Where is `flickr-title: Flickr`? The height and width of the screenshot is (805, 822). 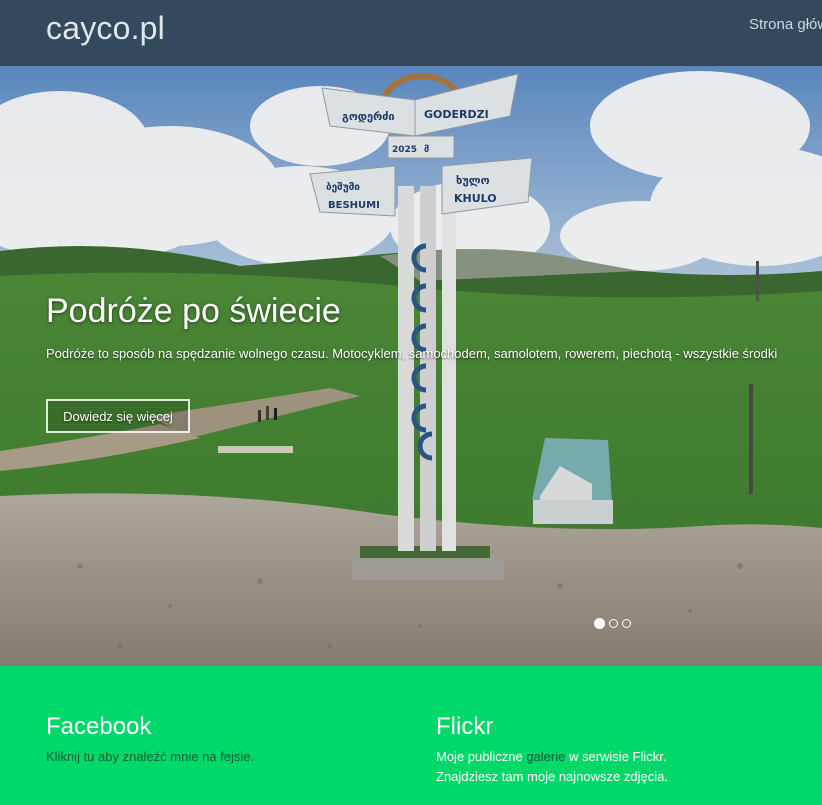 flickr-title: Flickr is located at coordinates (465, 726).